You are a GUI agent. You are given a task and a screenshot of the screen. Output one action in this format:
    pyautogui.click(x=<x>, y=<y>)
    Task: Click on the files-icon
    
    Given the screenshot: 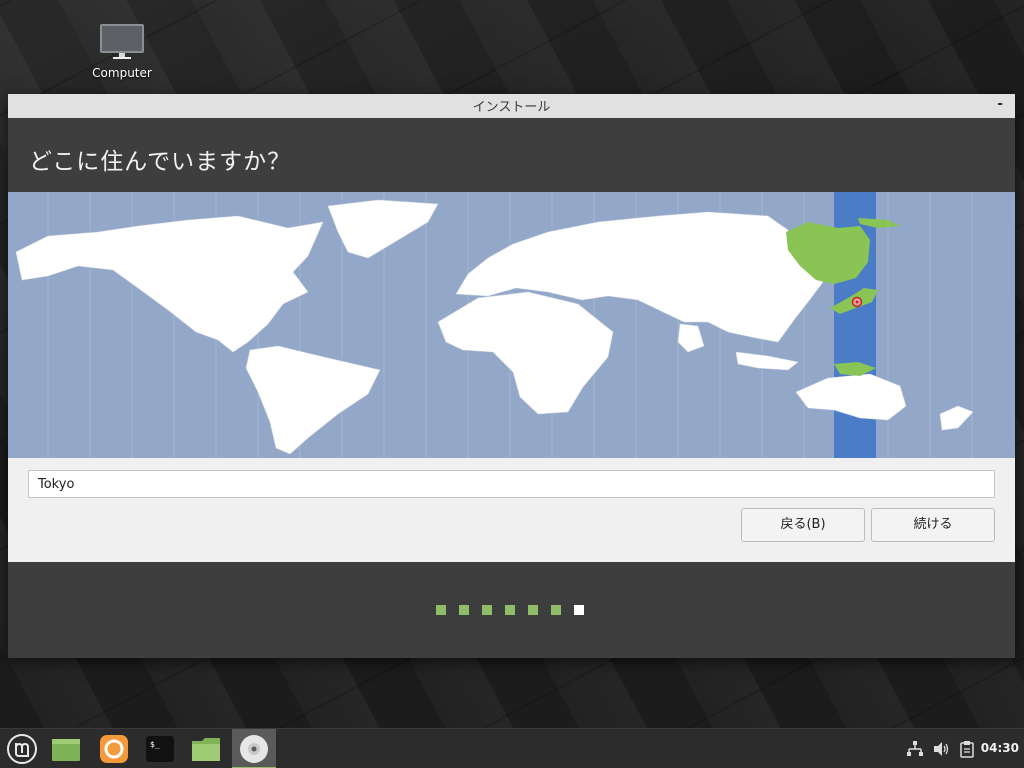 What is the action you would take?
    pyautogui.click(x=206, y=749)
    